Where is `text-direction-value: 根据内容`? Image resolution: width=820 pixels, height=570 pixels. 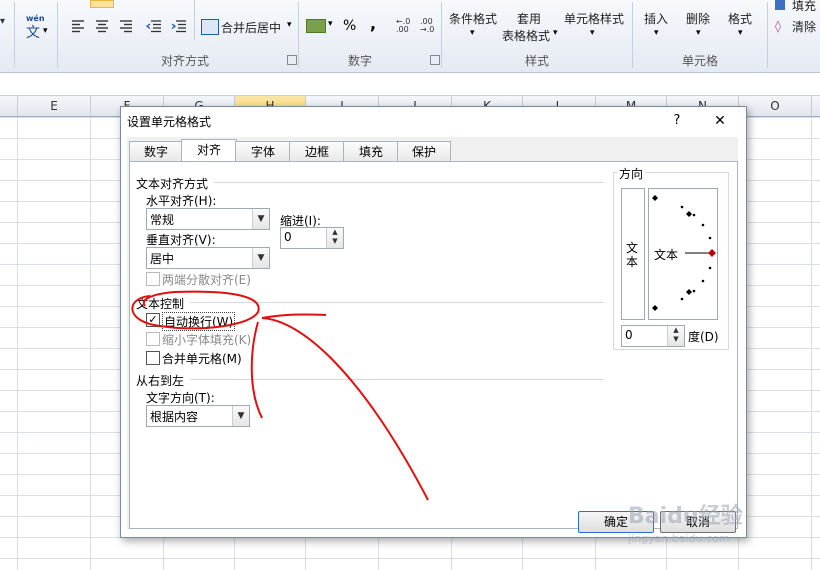 text-direction-value: 根据内容 is located at coordinates (174, 417).